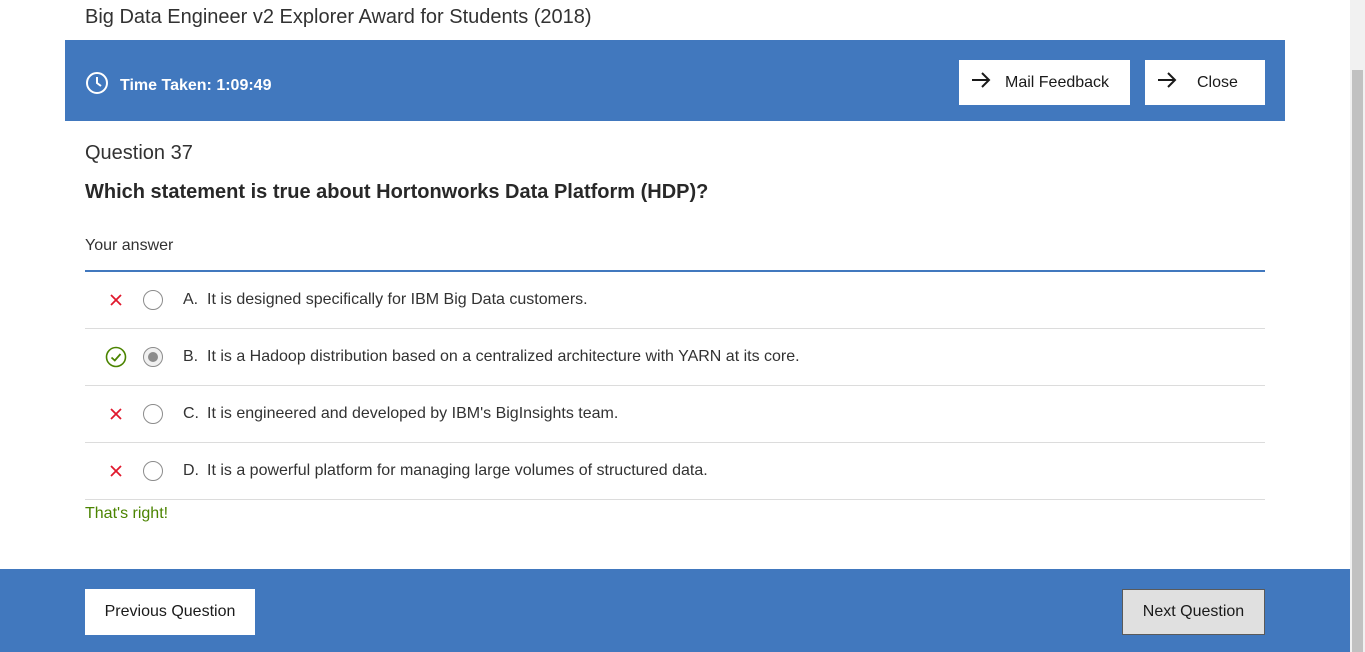 This screenshot has height=652, width=1365. I want to click on mail-feedback-label: Mail Feedback, so click(1057, 82).